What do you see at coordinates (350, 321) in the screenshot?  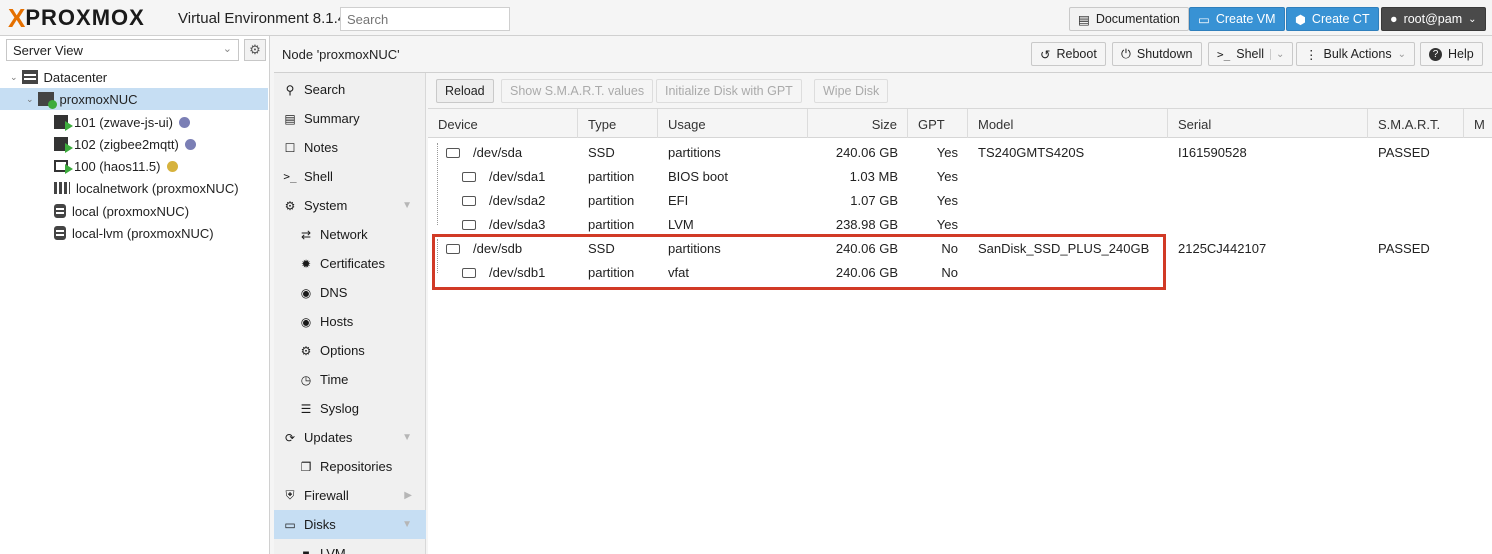 I see `nav-hosts: ◉ Hosts` at bounding box center [350, 321].